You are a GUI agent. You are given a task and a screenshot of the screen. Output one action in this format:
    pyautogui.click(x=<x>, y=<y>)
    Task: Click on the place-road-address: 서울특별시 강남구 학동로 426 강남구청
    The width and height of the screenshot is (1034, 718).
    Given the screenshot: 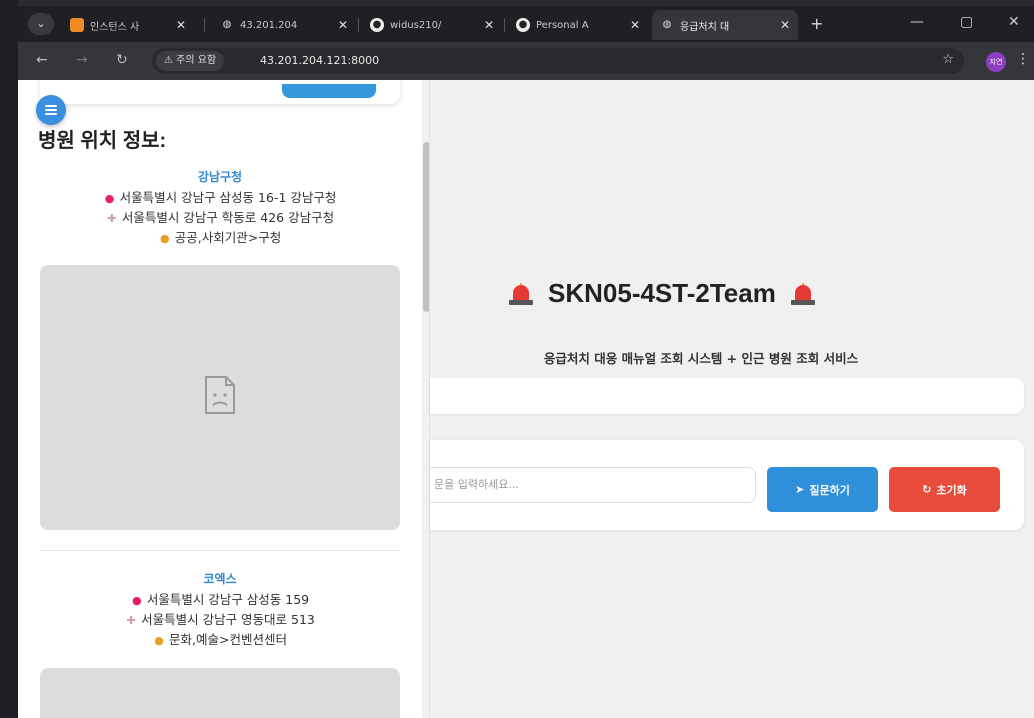 What is the action you would take?
    pyautogui.click(x=228, y=217)
    